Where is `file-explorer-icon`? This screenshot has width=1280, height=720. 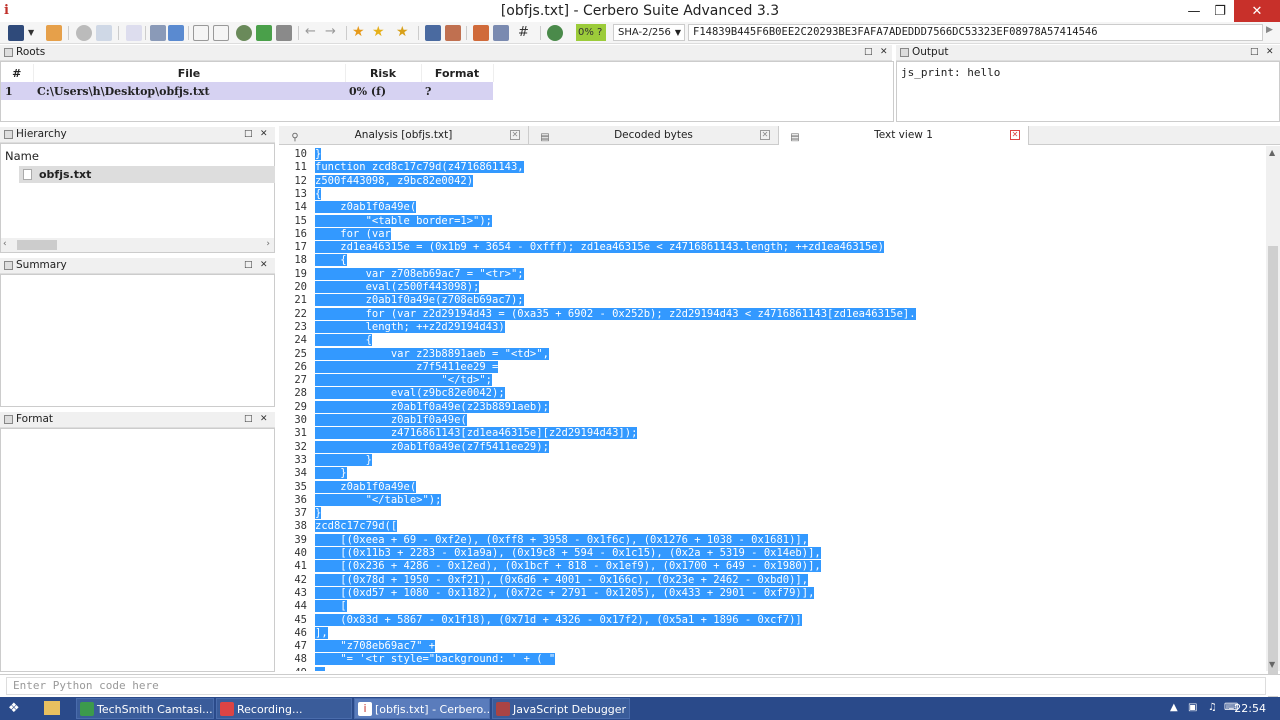
file-explorer-icon is located at coordinates (52, 708).